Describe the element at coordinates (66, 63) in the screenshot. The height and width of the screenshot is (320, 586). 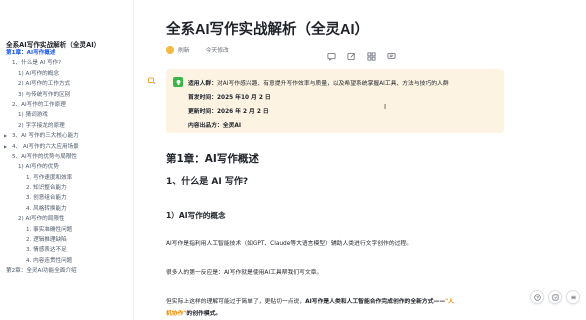
I see `toc-item: 1、什么是 AI 写作?` at that location.